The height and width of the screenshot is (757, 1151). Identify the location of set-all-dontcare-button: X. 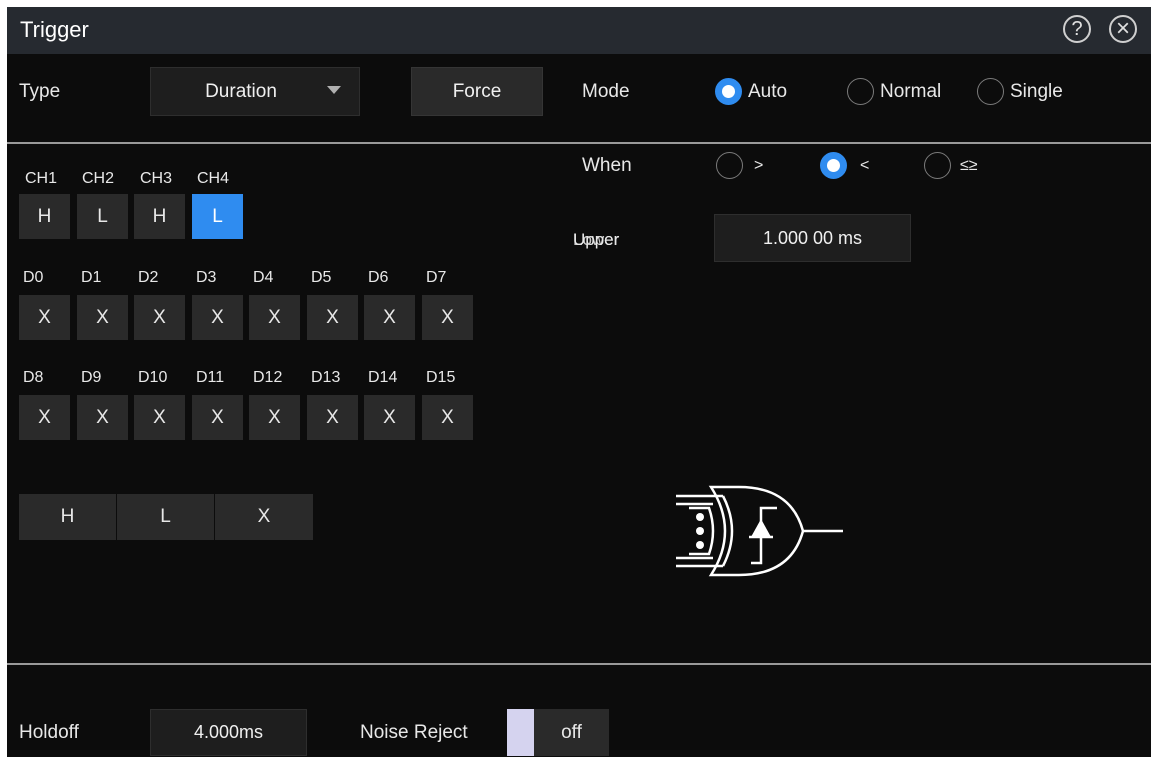
(264, 517).